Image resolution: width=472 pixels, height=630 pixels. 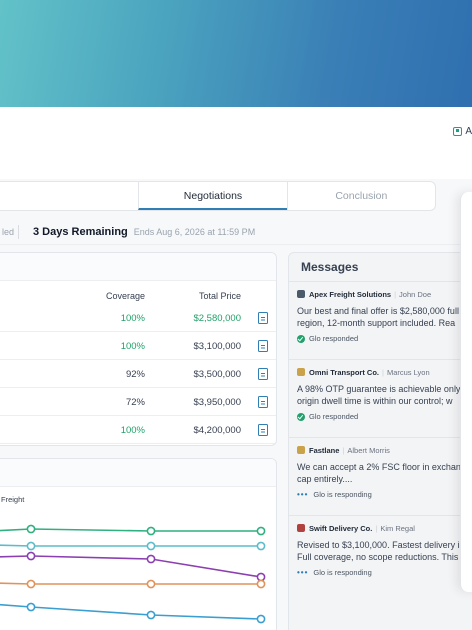 What do you see at coordinates (384, 572) in the screenshot?
I see `message-status: ••• Glo is responding` at bounding box center [384, 572].